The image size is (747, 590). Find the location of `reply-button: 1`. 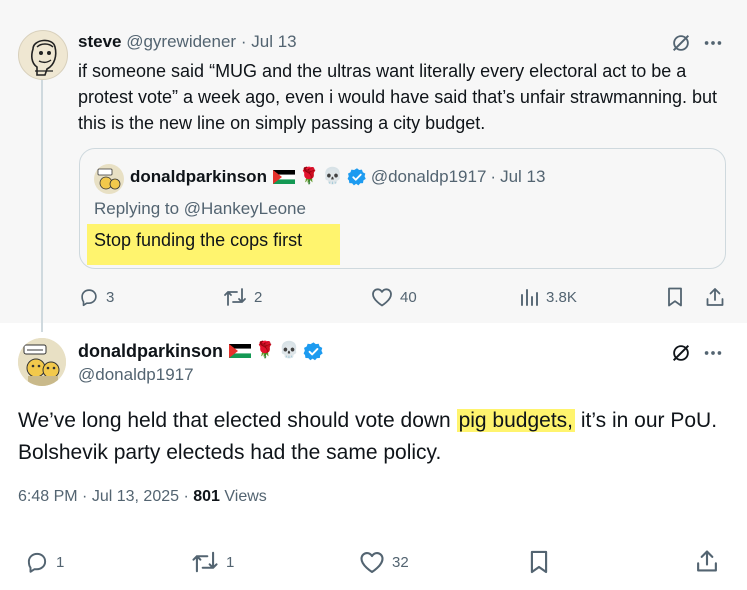

reply-button: 1 is located at coordinates (44, 562).